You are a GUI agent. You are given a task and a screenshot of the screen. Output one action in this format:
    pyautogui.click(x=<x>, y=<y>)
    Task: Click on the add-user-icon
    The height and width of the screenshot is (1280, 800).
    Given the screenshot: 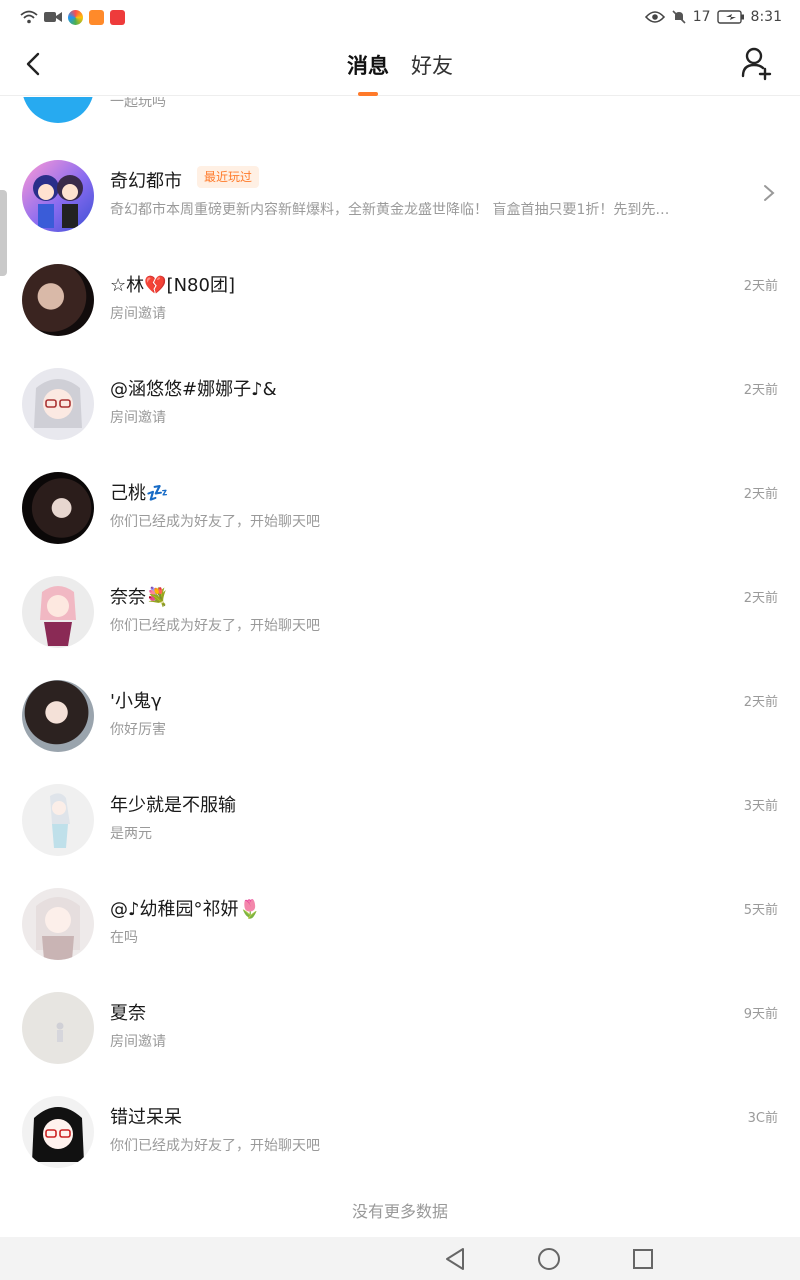 What is the action you would take?
    pyautogui.click(x=756, y=64)
    